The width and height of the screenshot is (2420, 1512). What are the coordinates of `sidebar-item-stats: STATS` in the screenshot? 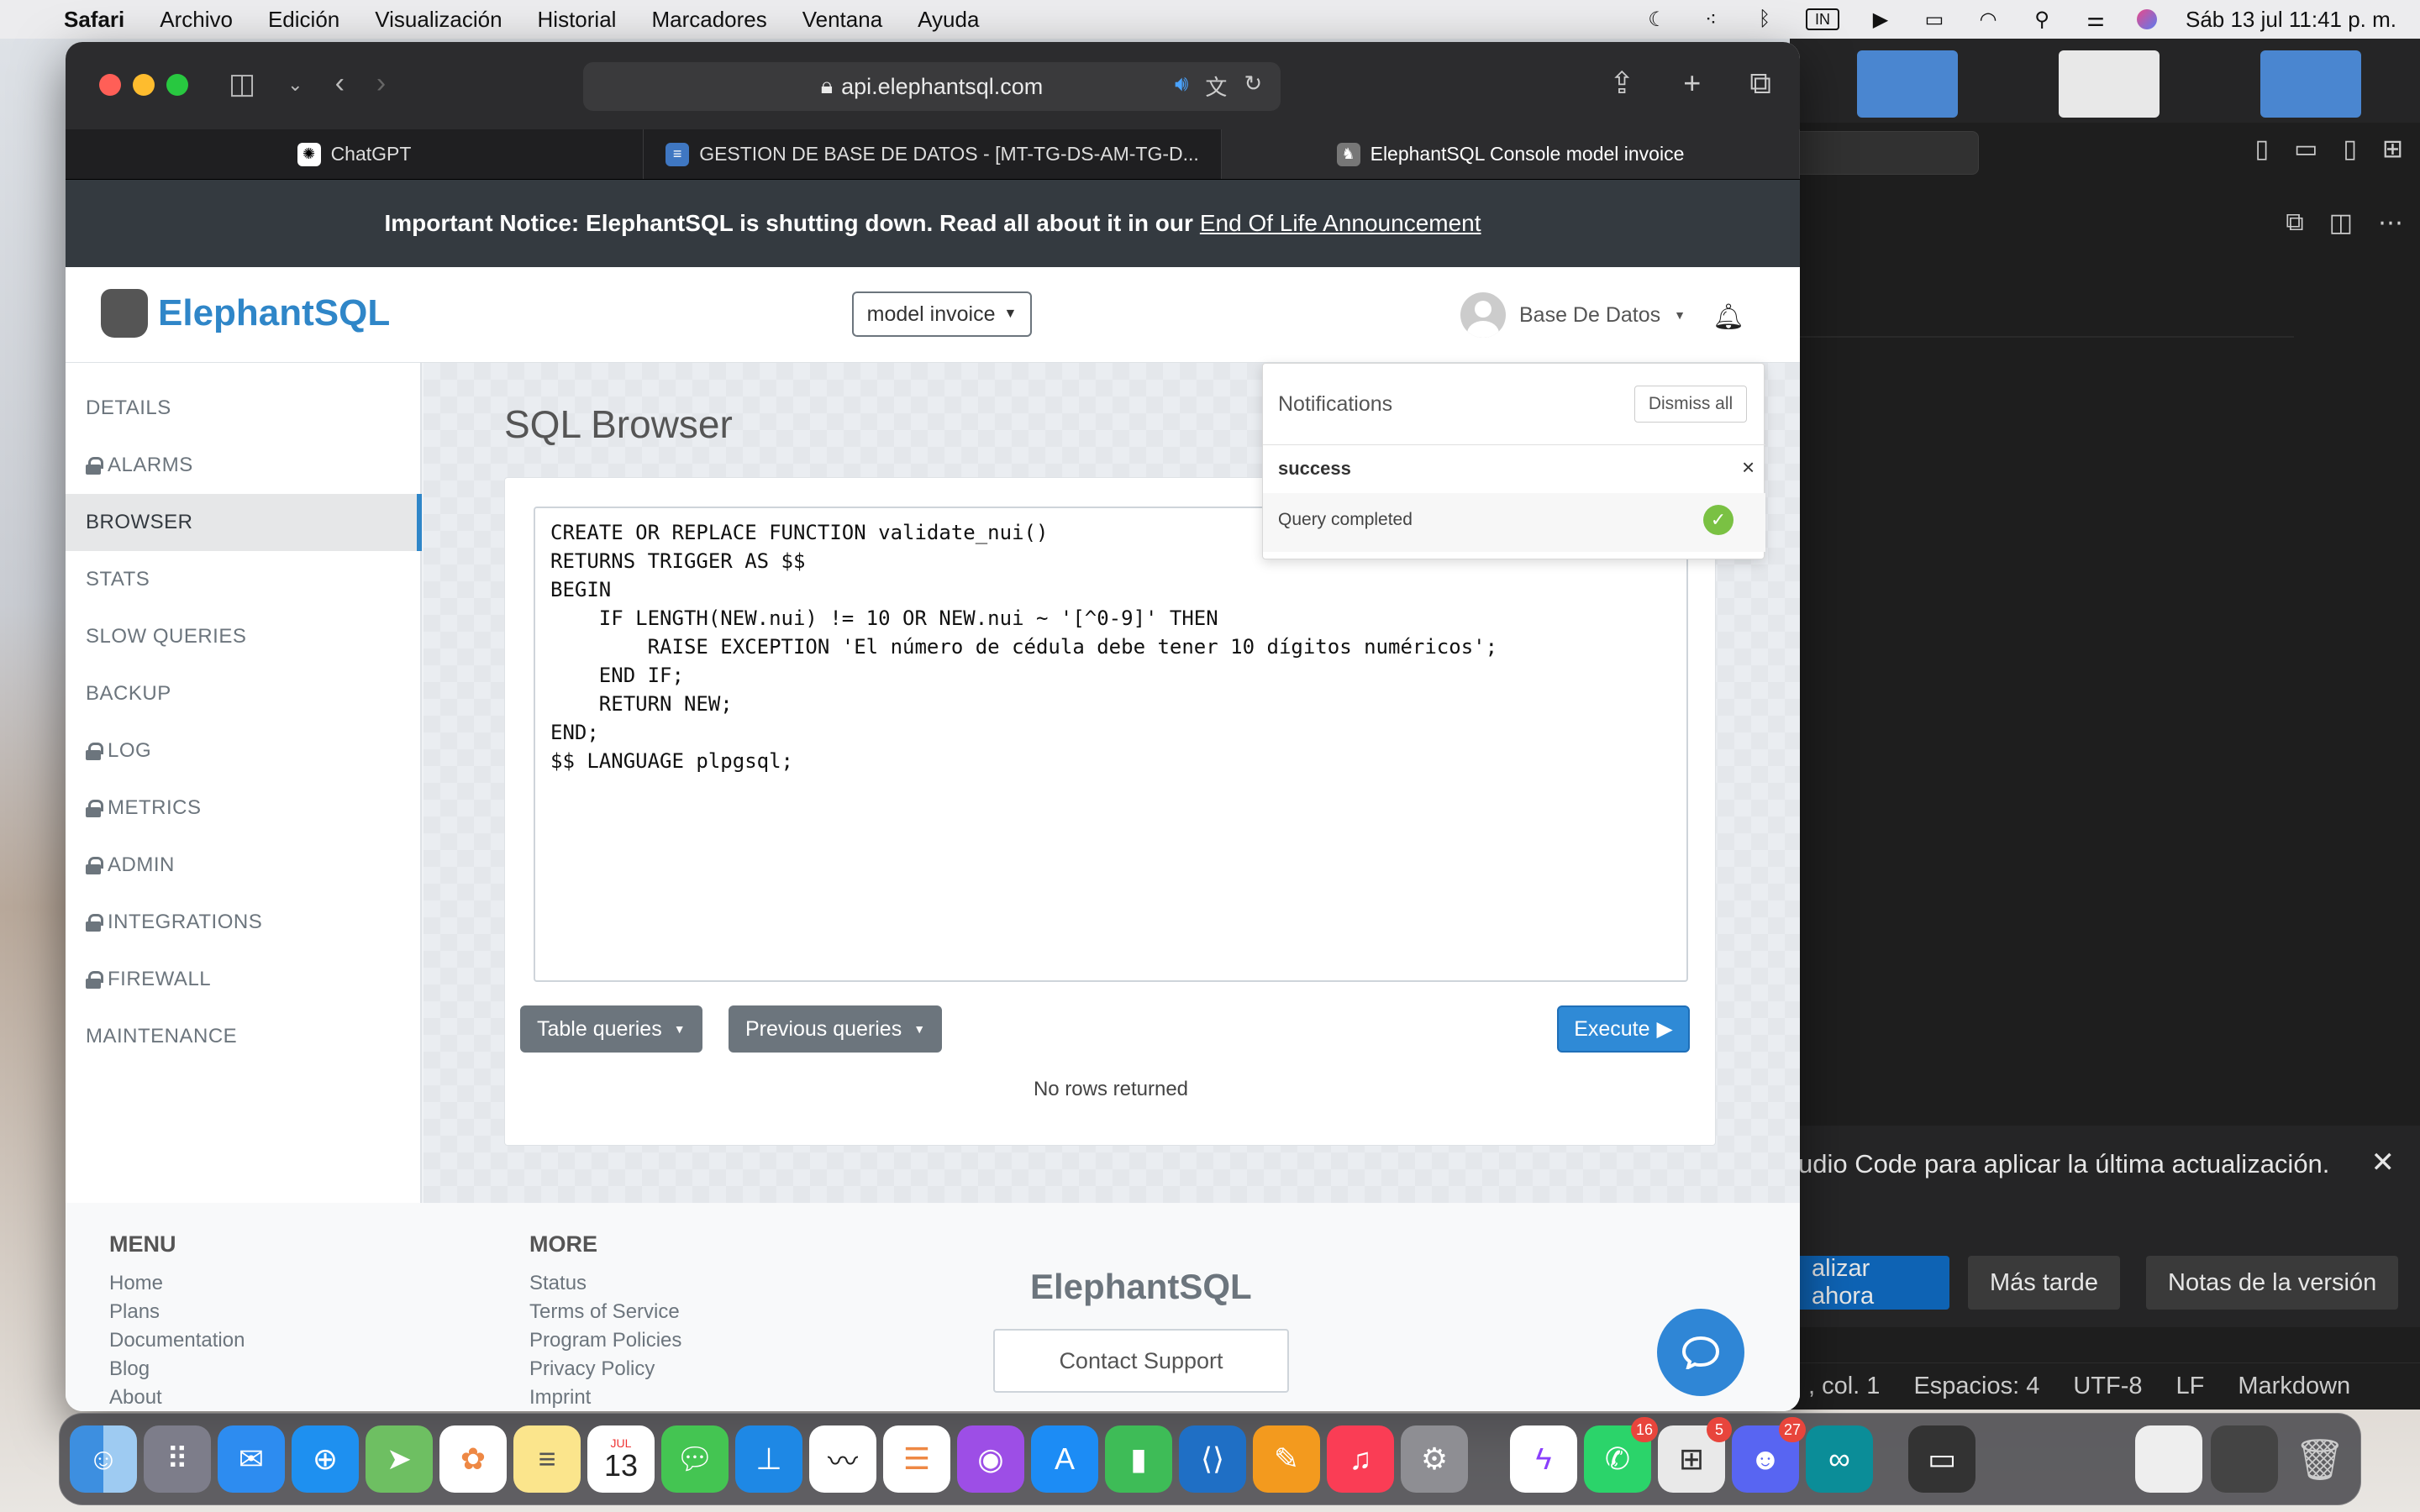 It's located at (244, 579).